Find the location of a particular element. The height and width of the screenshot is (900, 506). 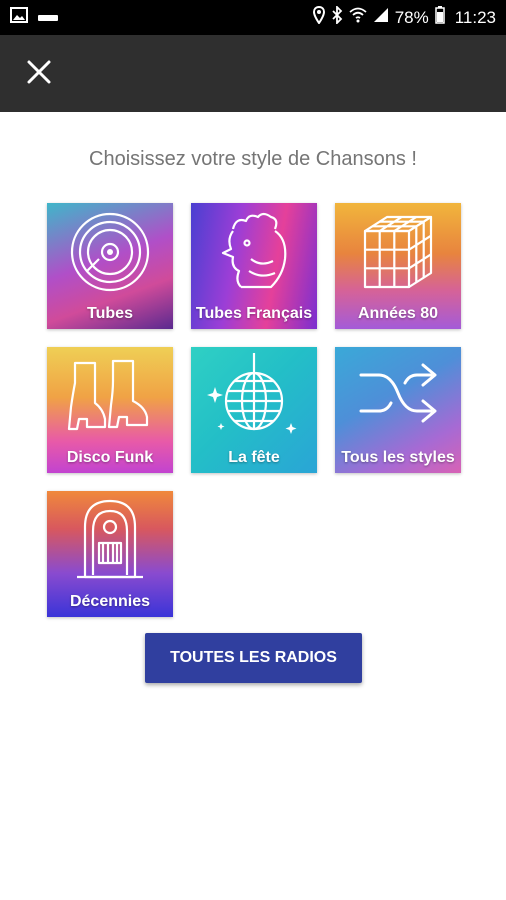

jukebox-icon is located at coordinates (110, 539).